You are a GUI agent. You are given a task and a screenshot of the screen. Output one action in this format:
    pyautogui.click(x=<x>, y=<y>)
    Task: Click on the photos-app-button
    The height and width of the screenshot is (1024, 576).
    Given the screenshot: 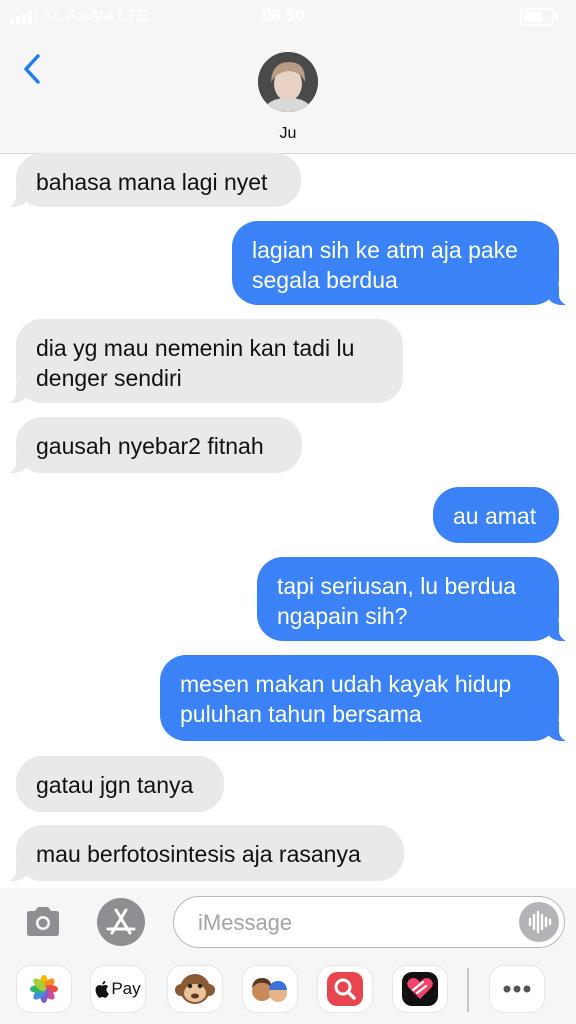 What is the action you would take?
    pyautogui.click(x=44, y=989)
    